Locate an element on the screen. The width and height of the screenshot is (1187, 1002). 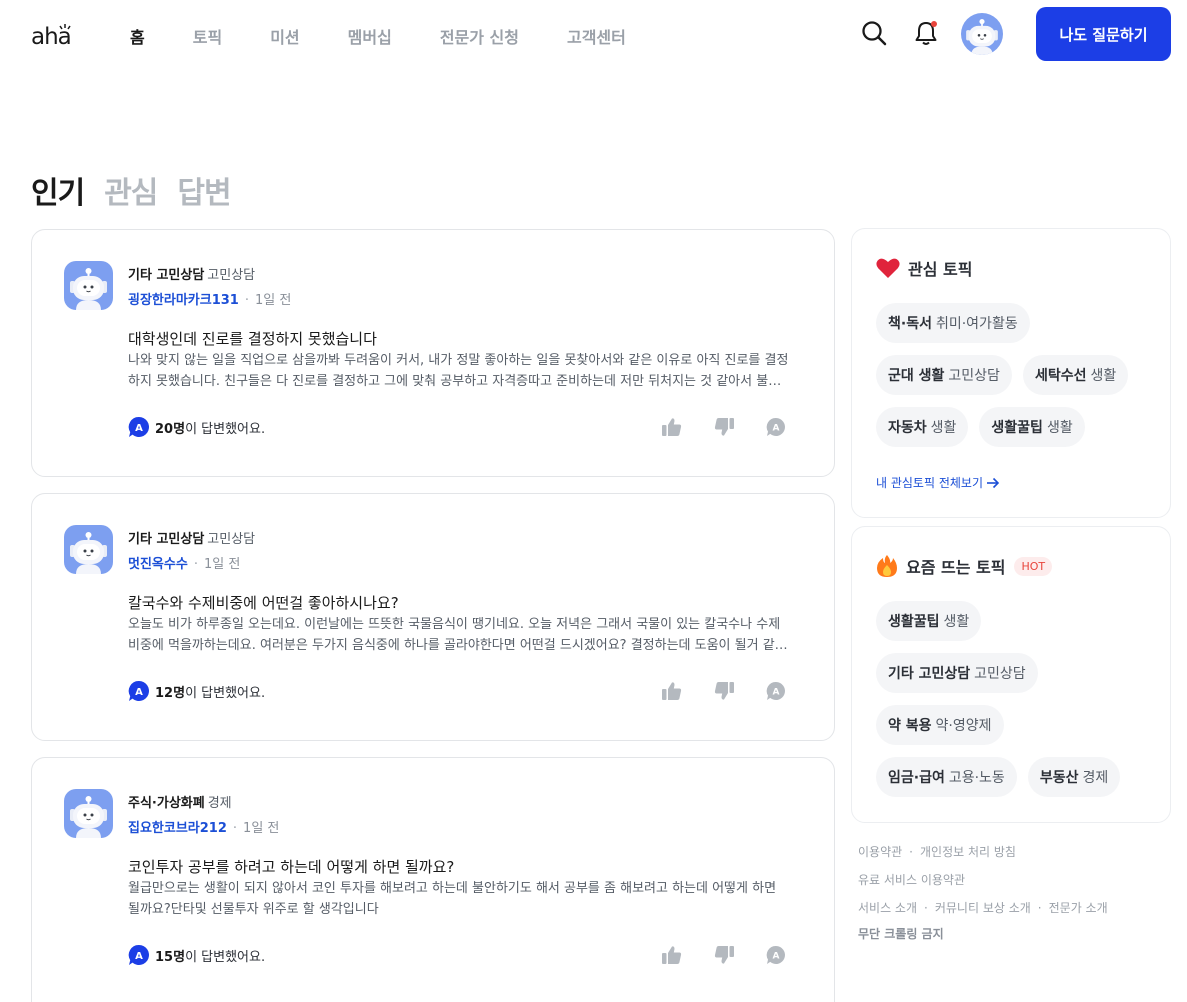
answer-summary: 20명 이 답변했어요. is located at coordinates (196, 427).